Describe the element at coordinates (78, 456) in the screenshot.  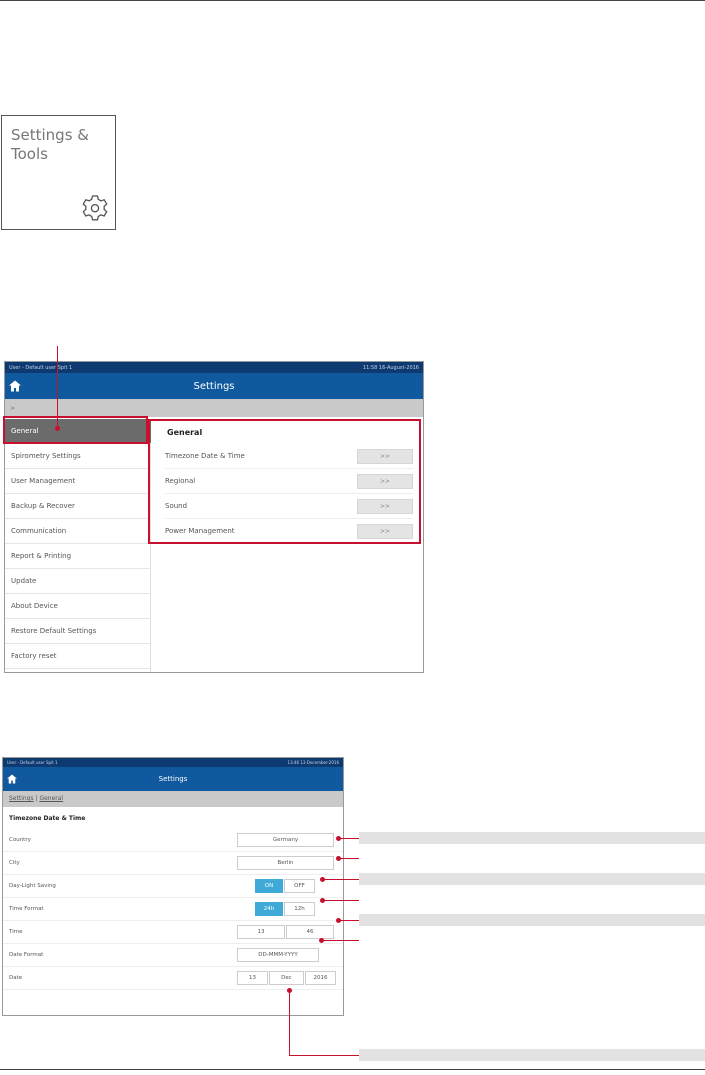
I see `sidebar-item-spirometry-settings: Spirometry Settings` at that location.